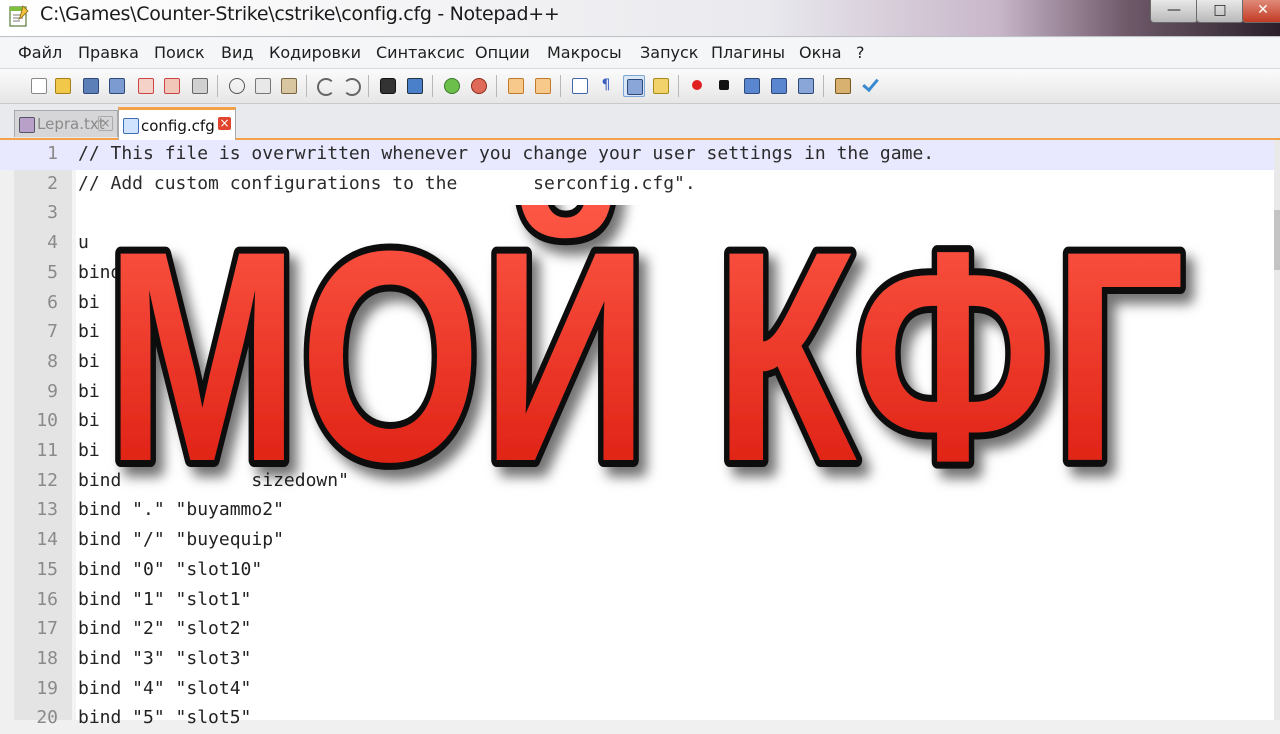 This screenshot has width=1280, height=734. Describe the element at coordinates (47, 540) in the screenshot. I see `line-number: 14` at that location.